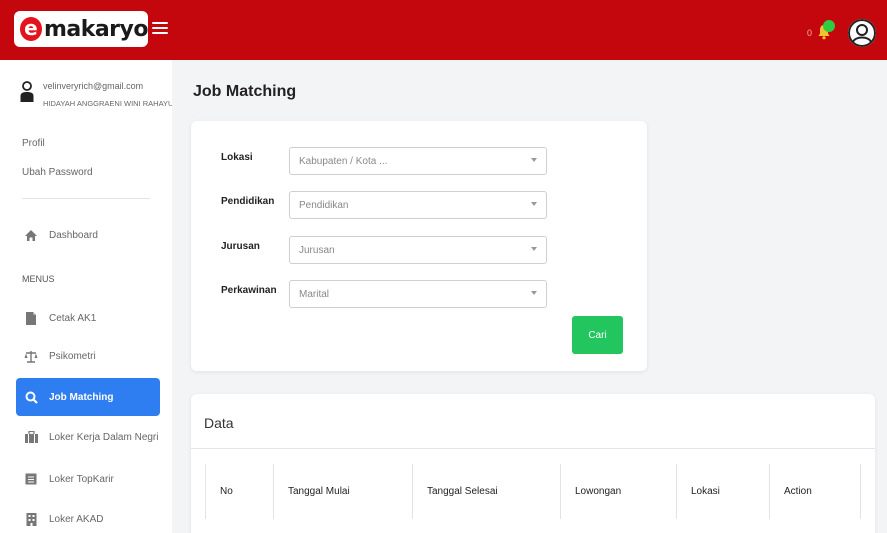 The image size is (887, 533). I want to click on notification-bell: 0, so click(824, 32).